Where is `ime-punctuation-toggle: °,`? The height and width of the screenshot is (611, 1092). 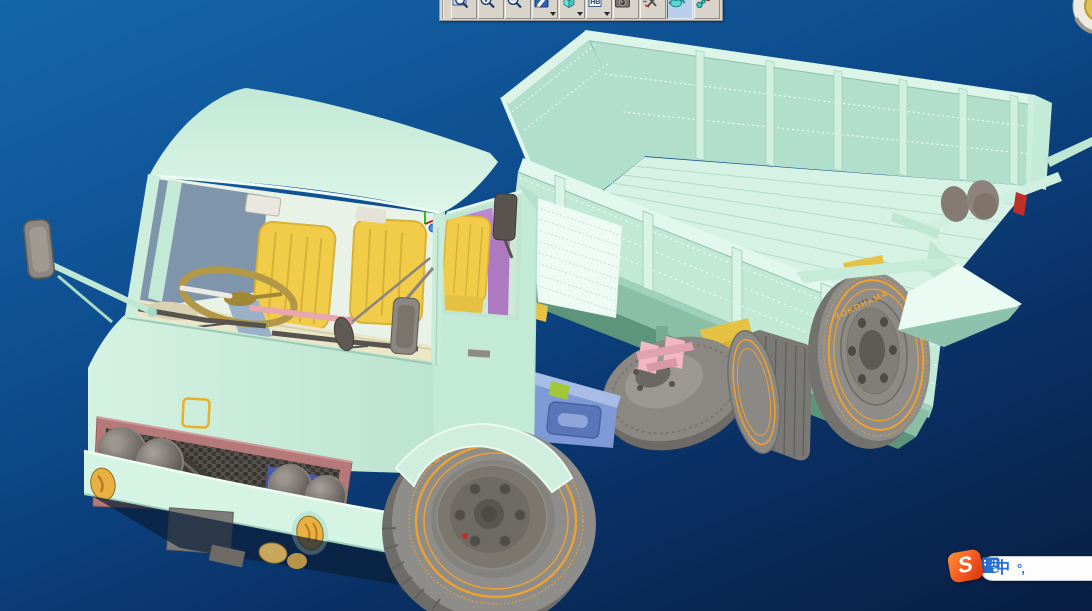
ime-punctuation-toggle: °, is located at coordinates (1021, 568).